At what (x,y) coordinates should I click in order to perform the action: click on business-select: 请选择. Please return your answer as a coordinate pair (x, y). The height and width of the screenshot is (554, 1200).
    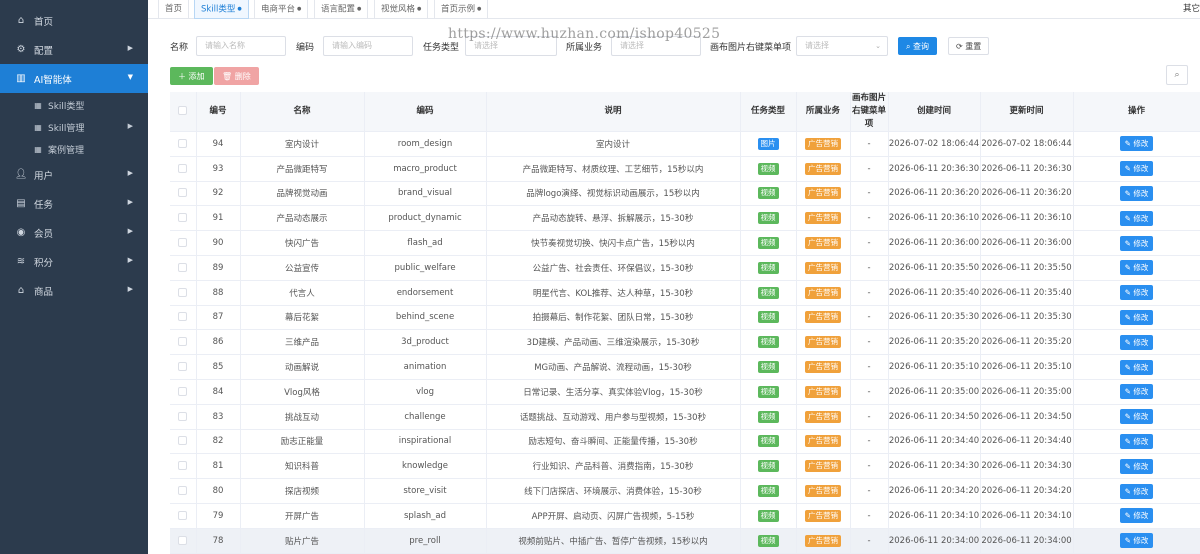
    Looking at the image, I should click on (656, 46).